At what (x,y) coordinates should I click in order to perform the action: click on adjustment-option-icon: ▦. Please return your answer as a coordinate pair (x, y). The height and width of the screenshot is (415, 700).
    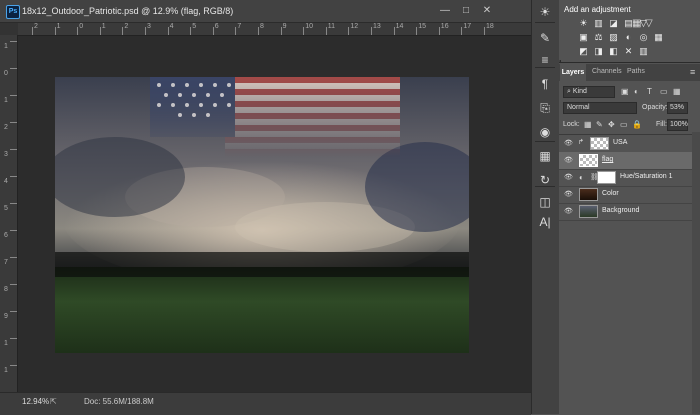
    Looking at the image, I should click on (658, 37).